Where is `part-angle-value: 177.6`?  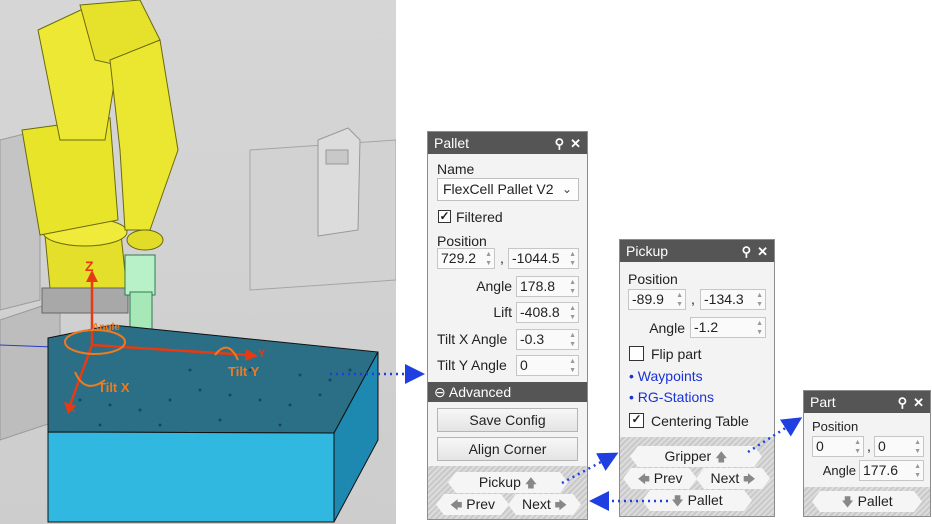 part-angle-value: 177.6 is located at coordinates (881, 470).